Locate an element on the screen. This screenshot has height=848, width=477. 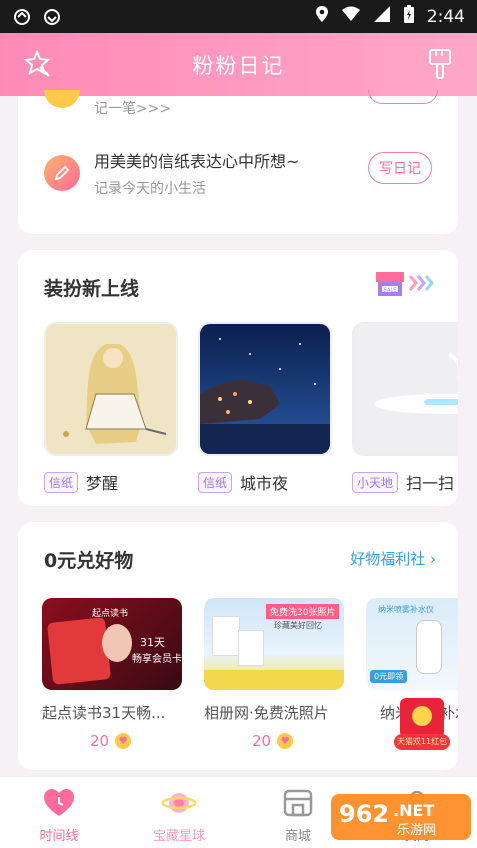
svg-text: 乐游网 is located at coordinates (416, 830).